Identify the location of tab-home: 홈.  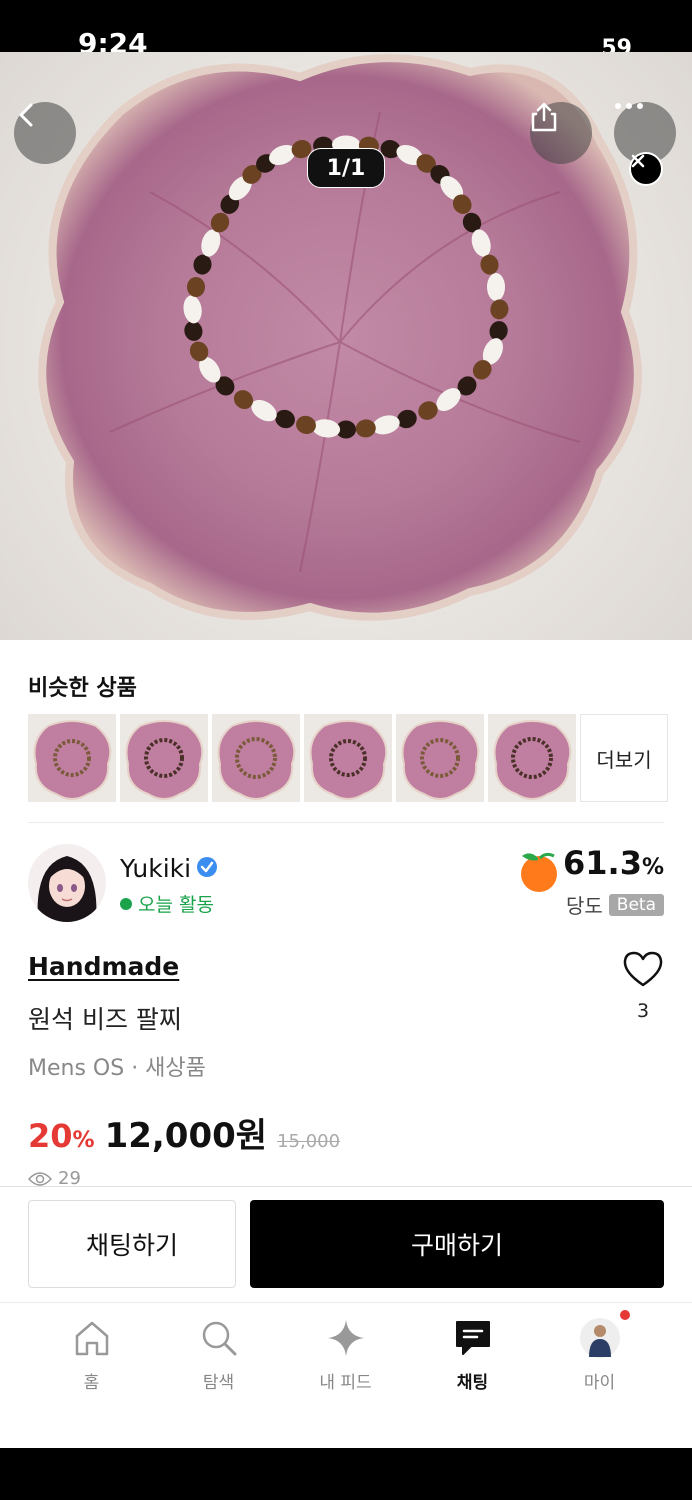
(91, 1361).